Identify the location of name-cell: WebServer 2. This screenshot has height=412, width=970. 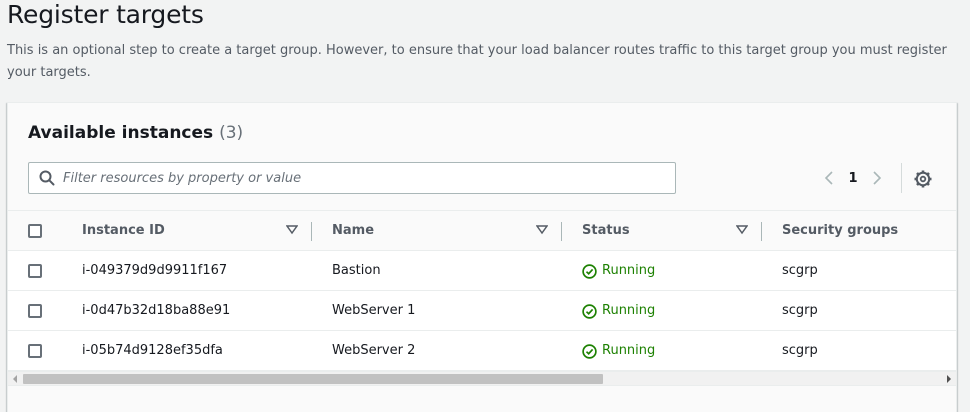
(374, 350).